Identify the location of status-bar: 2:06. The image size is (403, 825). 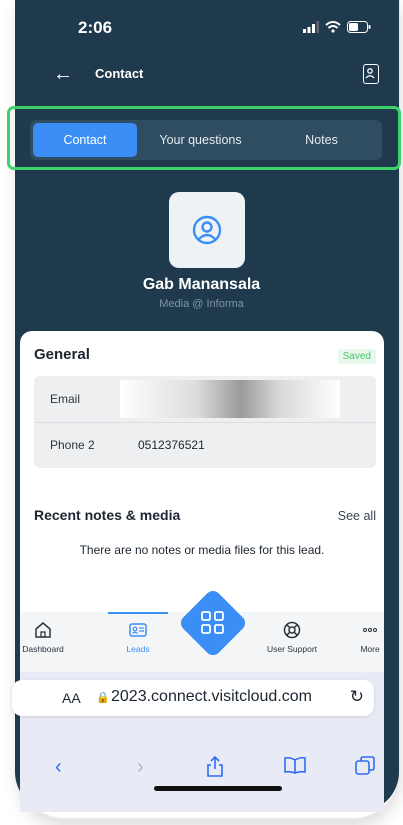
(207, 31).